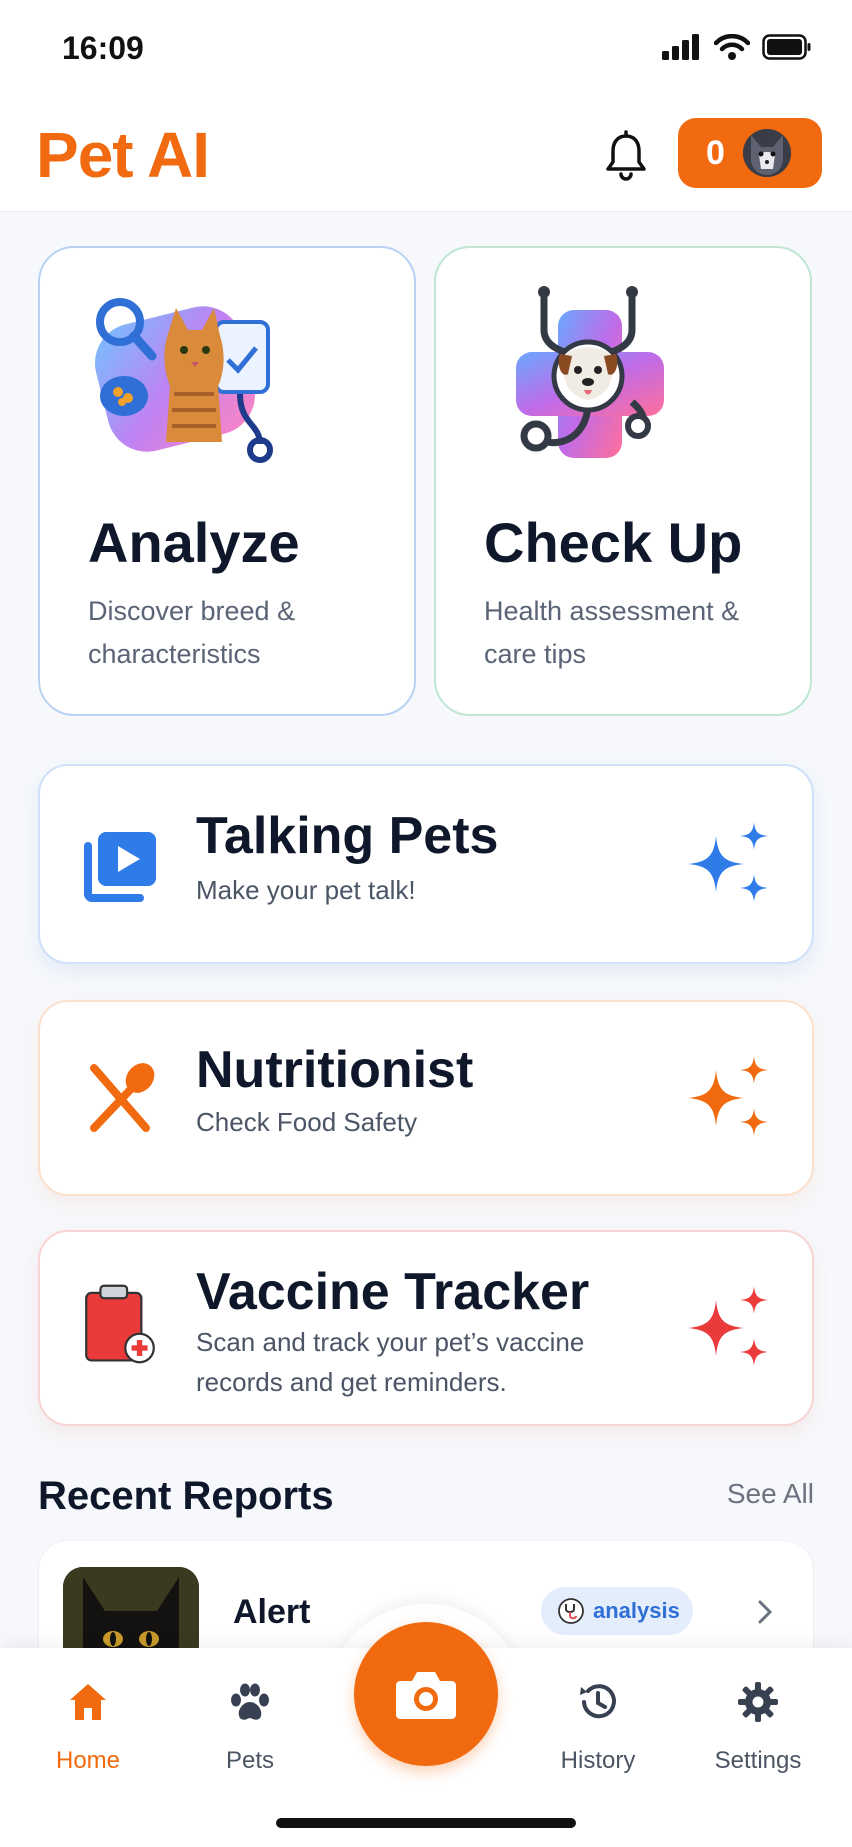 The height and width of the screenshot is (1847, 852). Describe the element at coordinates (347, 836) in the screenshot. I see `talking-pets-title: Talking Pets` at that location.